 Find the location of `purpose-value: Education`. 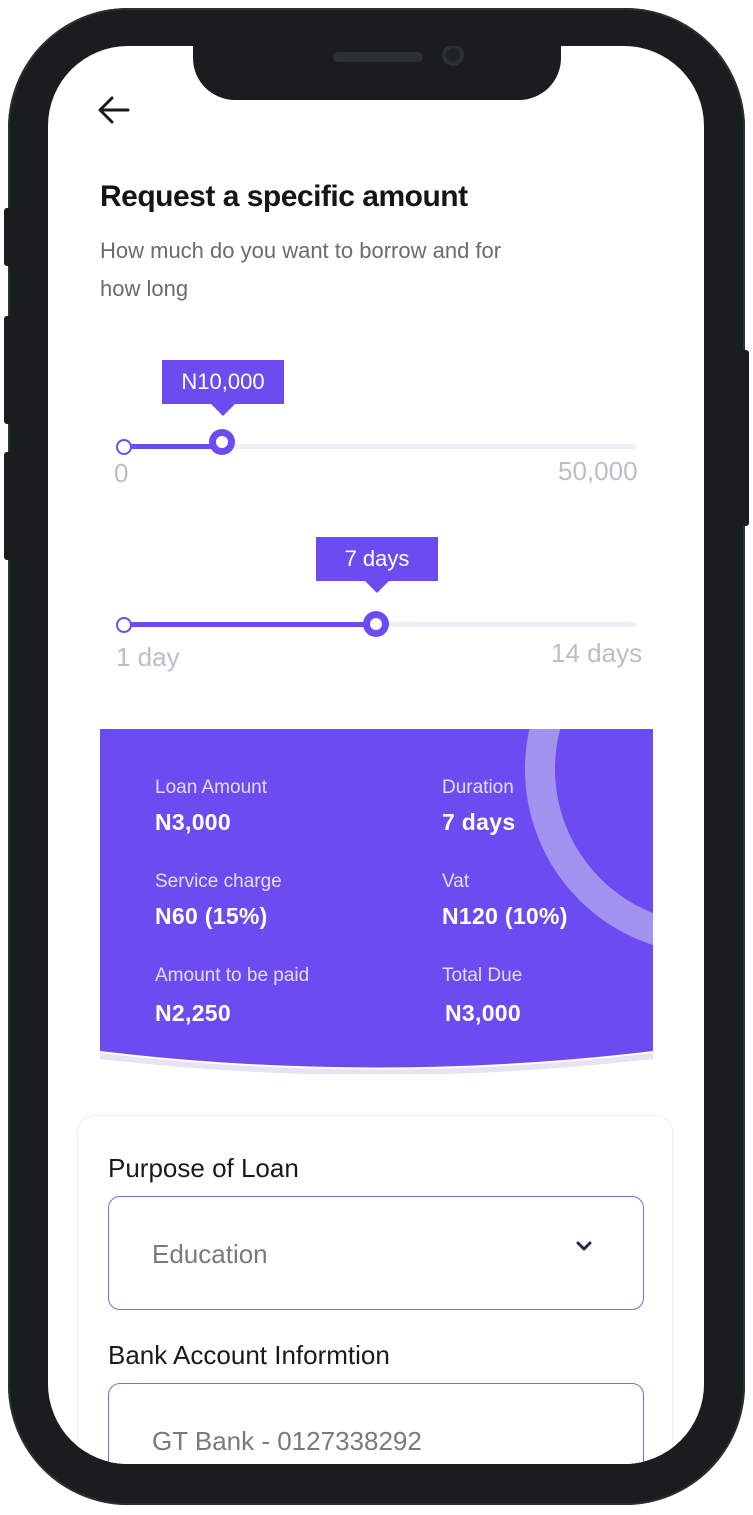

purpose-value: Education is located at coordinates (210, 1254).